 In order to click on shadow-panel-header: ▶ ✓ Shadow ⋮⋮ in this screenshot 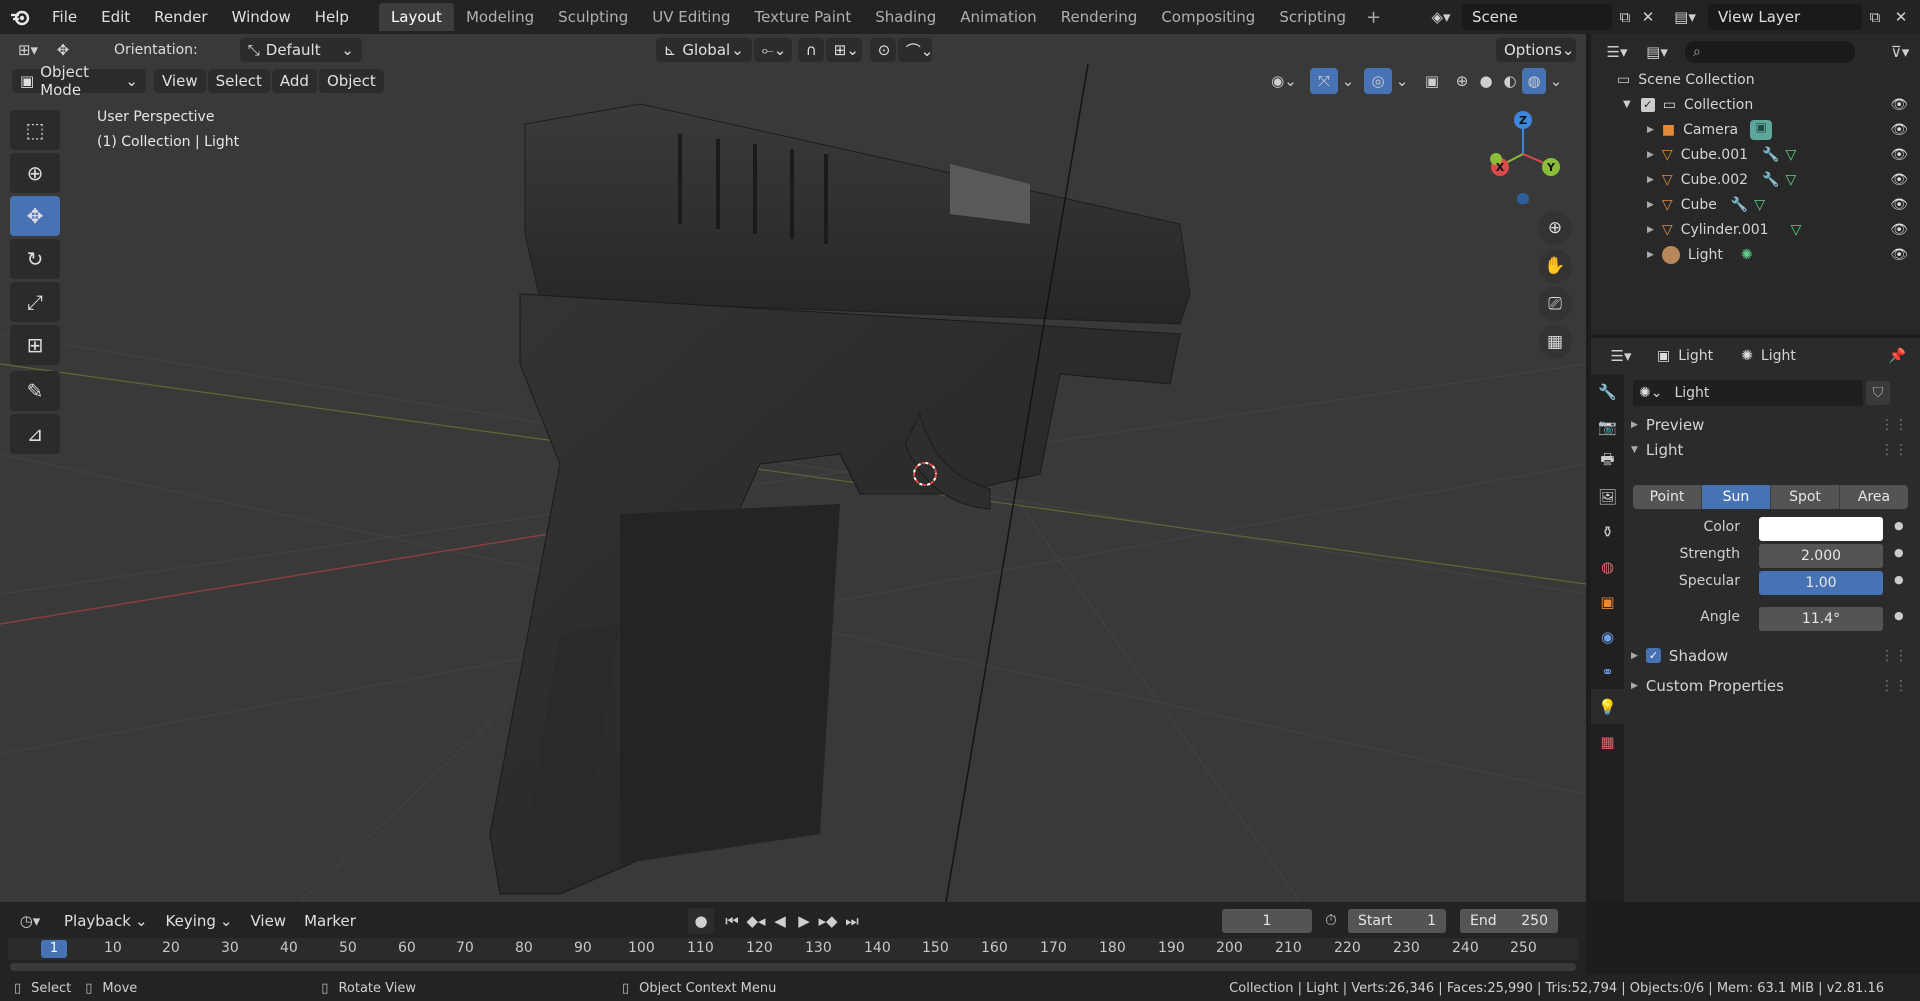, I will do `click(1775, 655)`.